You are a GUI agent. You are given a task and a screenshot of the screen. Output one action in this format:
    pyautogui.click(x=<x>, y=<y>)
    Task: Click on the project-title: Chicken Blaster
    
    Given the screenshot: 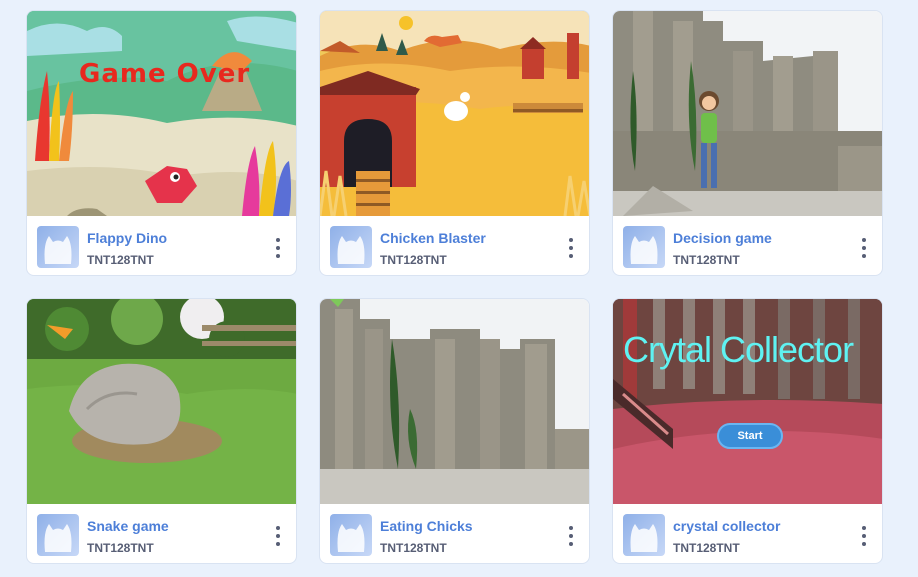 What is the action you would take?
    pyautogui.click(x=433, y=238)
    